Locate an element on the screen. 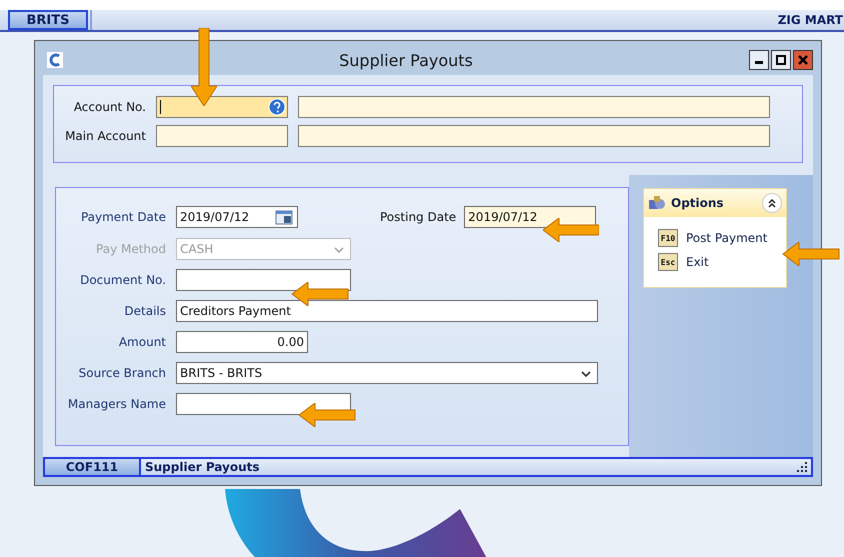  dropdown: BRITS - BRITS is located at coordinates (387, 373).